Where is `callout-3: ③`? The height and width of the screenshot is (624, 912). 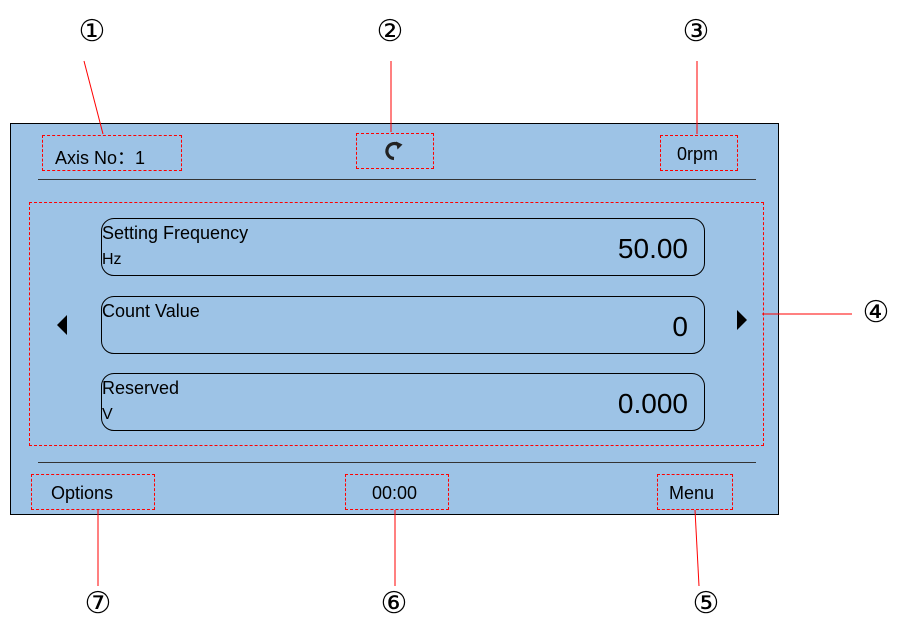
callout-3: ③ is located at coordinates (696, 31).